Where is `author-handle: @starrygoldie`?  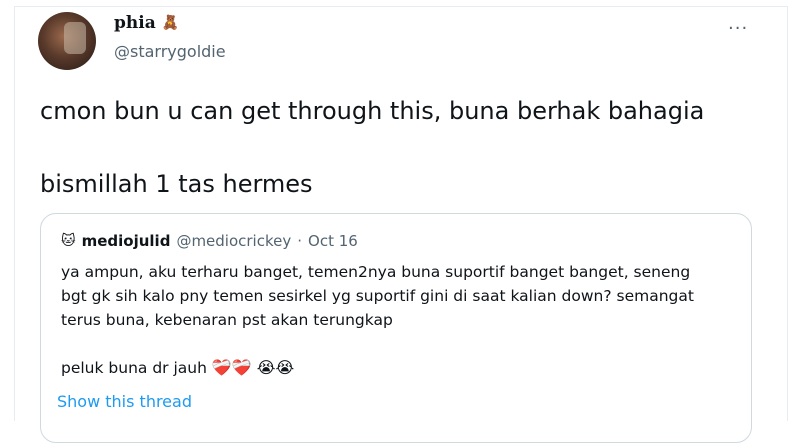 author-handle: @starrygoldie is located at coordinates (170, 51).